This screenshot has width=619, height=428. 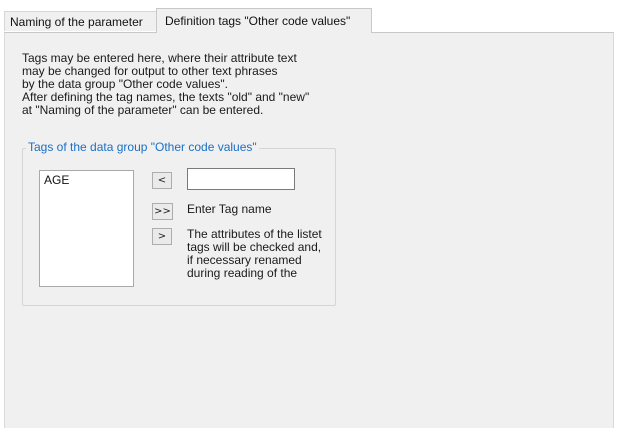 What do you see at coordinates (264, 20) in the screenshot?
I see `tab-definition-tags: Definition tags "Other code values"` at bounding box center [264, 20].